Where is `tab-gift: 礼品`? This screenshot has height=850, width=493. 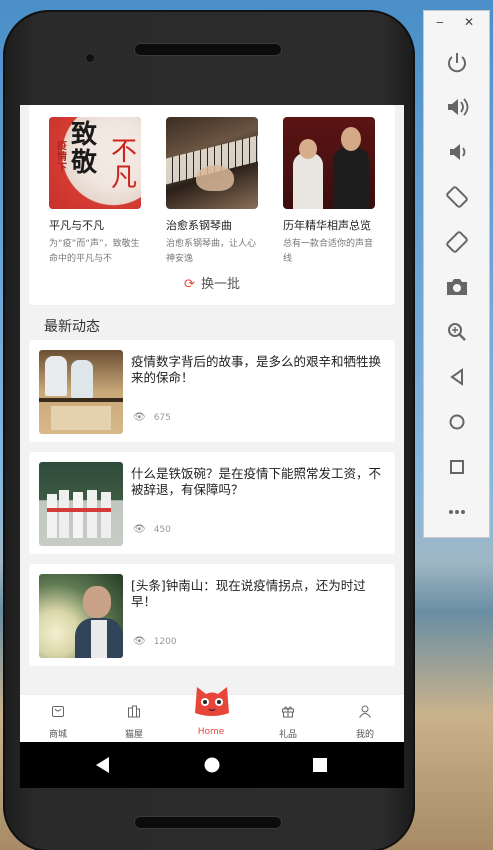 tab-gift: 礼品 is located at coordinates (288, 719).